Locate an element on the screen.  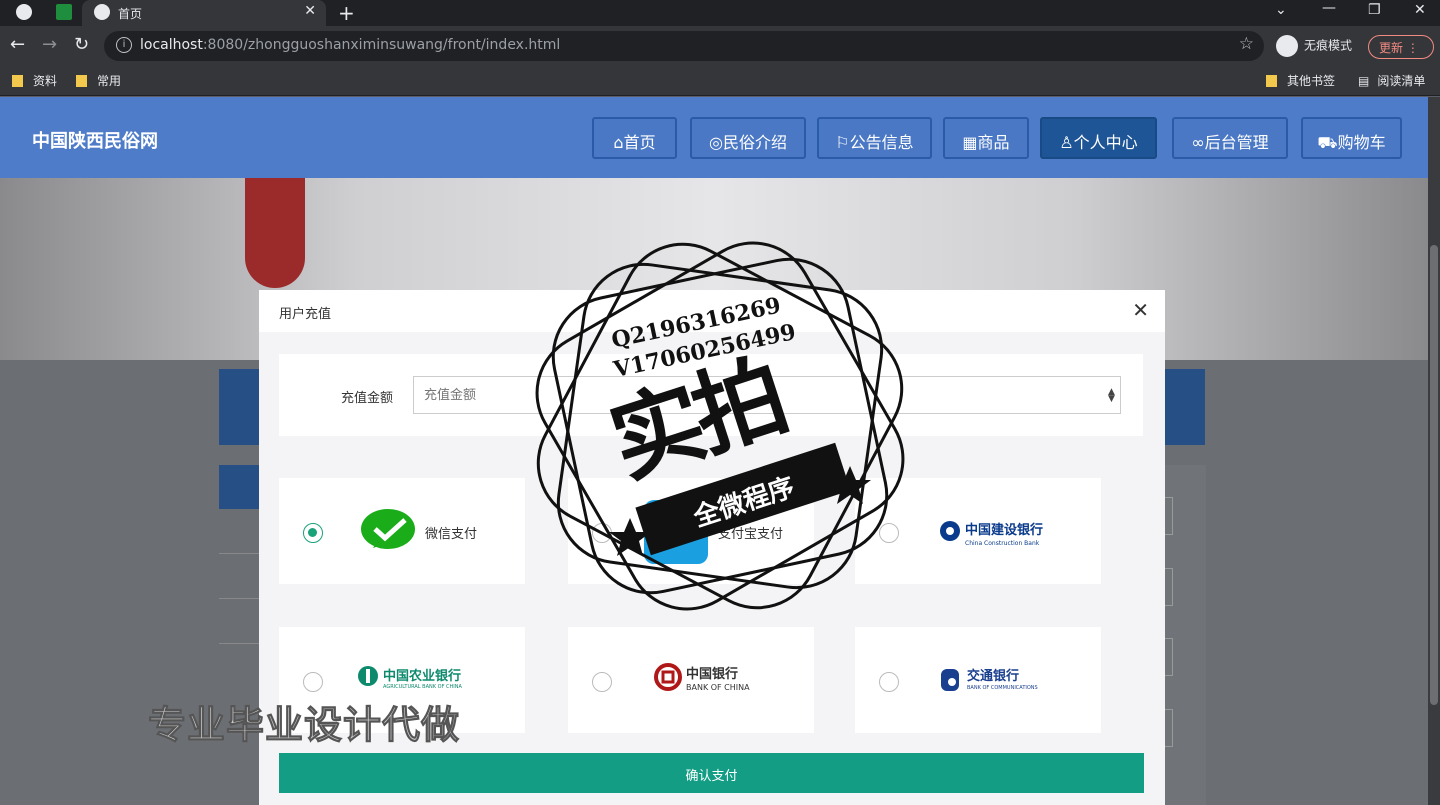
bookmark-star-icon: ☆ is located at coordinates (1246, 44).